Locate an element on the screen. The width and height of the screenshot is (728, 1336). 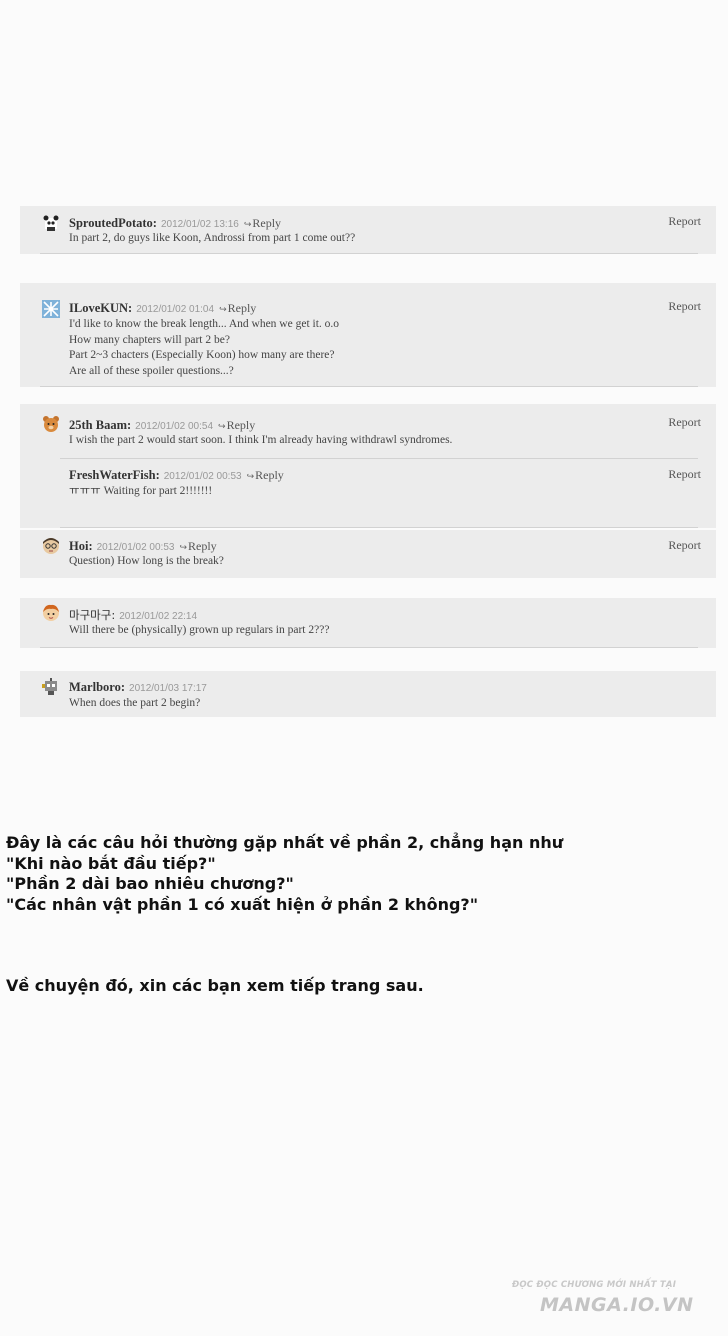
comment-date: 2012/01/02 00:54 is located at coordinates (174, 426).